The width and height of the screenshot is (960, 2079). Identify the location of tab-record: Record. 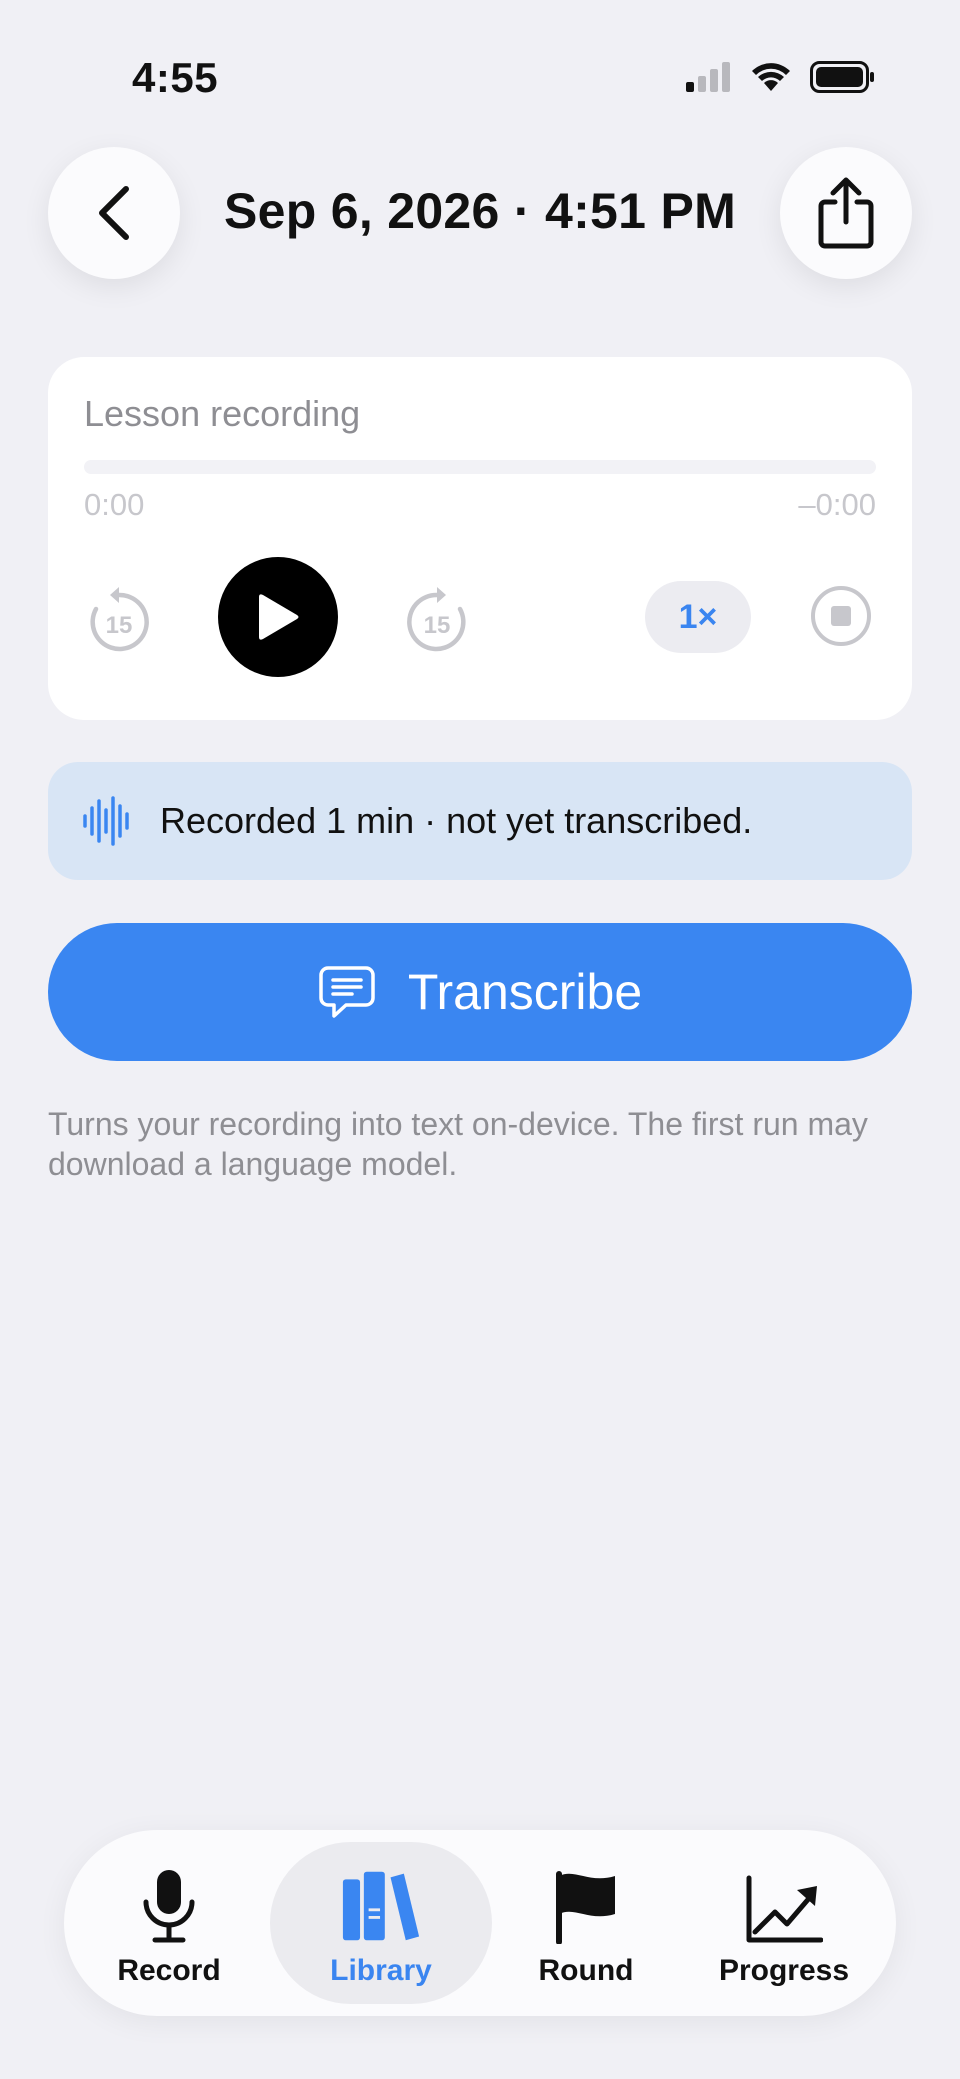
(169, 1923).